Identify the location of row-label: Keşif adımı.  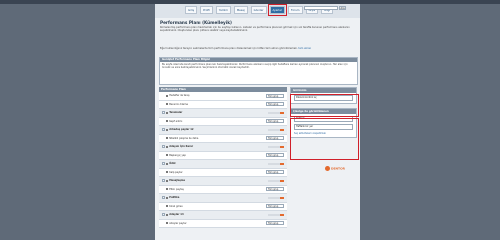
(176, 121).